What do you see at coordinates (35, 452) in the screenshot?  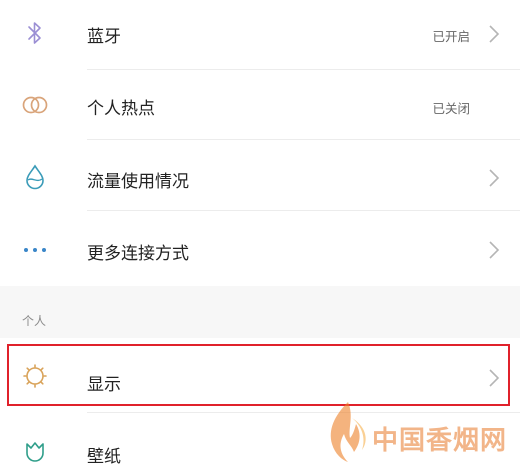 I see `wallpaper-tulip-icon` at bounding box center [35, 452].